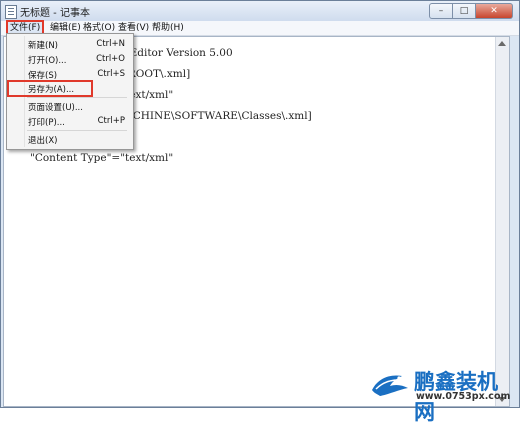 This screenshot has height=426, width=520. I want to click on menu-item-exit-label: 退出(X), so click(43, 141).